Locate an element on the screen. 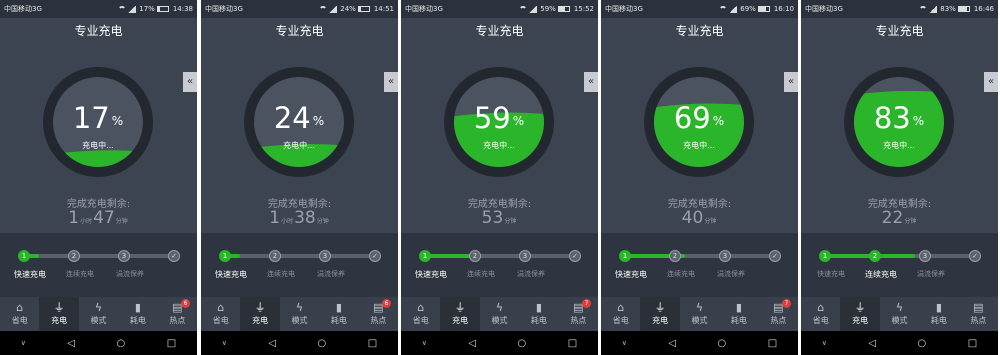 This screenshot has height=355, width=1000. home-icon: ⌂ is located at coordinates (20, 307).